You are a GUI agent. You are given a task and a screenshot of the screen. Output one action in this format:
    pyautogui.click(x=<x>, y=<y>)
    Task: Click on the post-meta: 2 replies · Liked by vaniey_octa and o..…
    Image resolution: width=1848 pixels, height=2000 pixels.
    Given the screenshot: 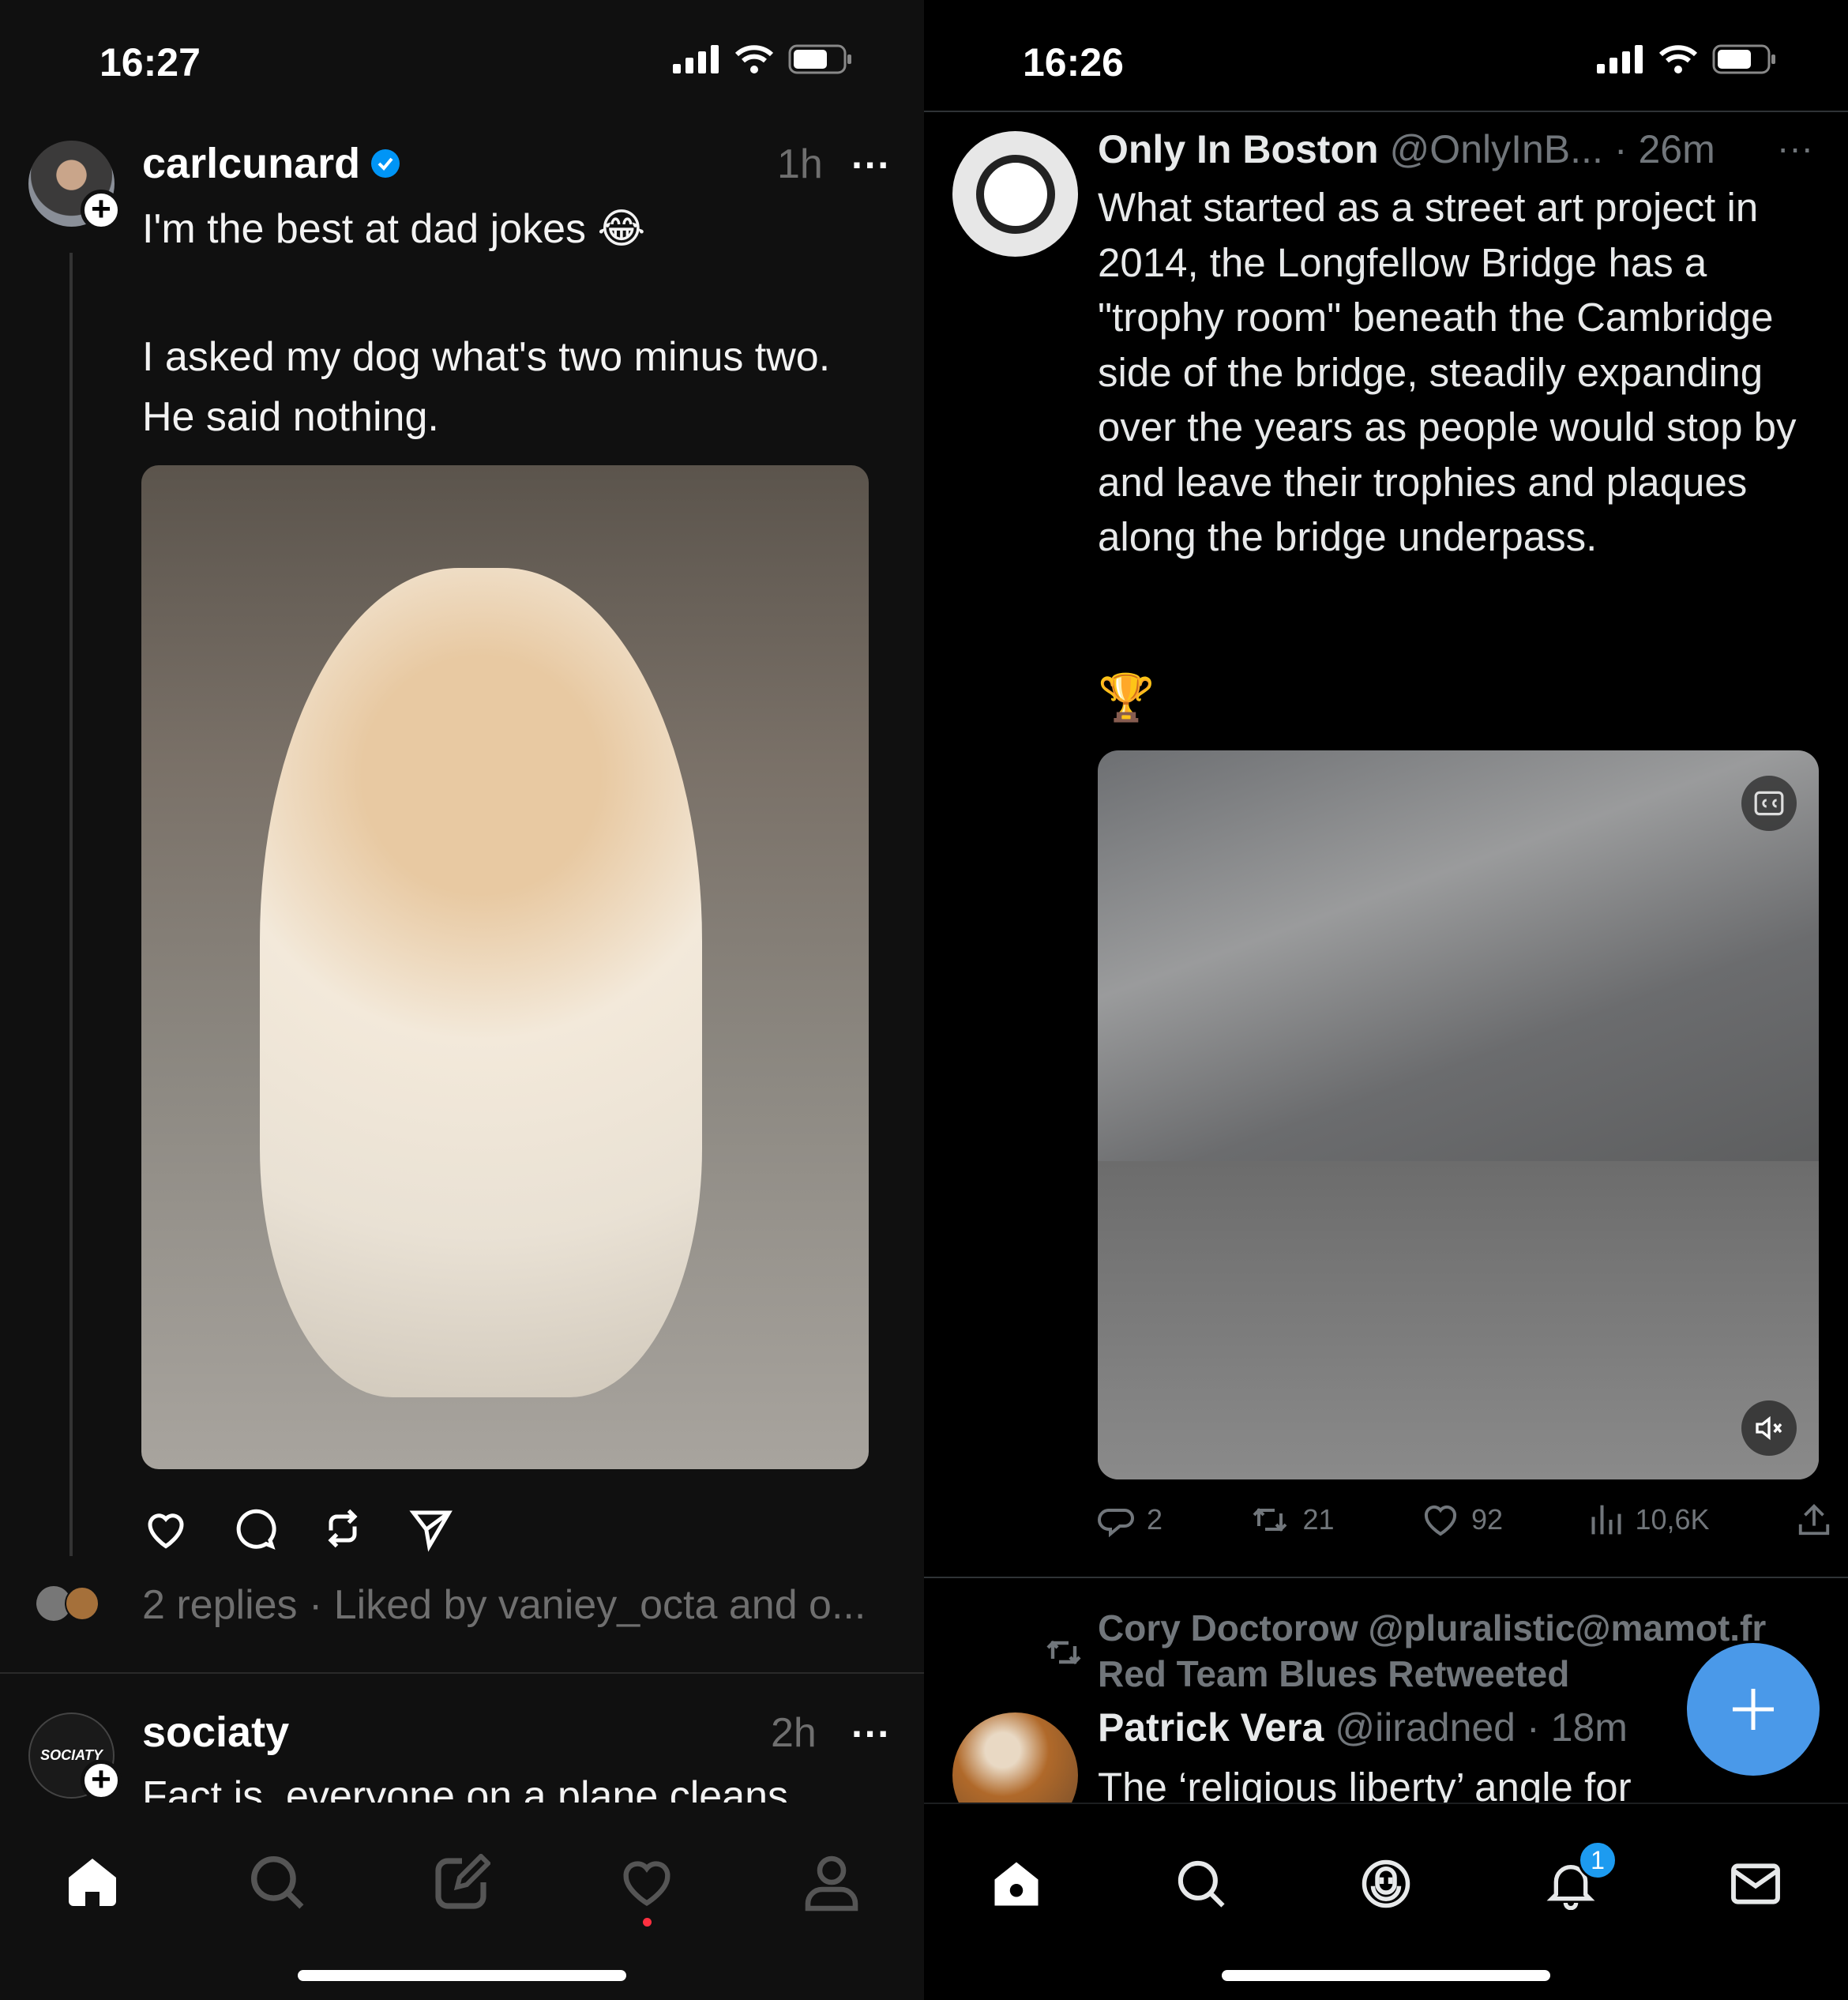 What is the action you would take?
    pyautogui.click(x=504, y=1605)
    